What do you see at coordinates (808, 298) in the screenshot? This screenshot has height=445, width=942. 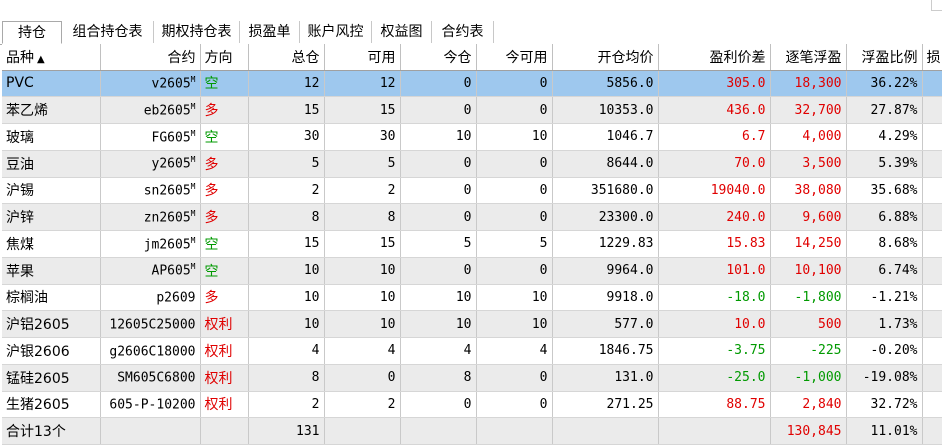 I see `cell-float-pnl: -1,800` at bounding box center [808, 298].